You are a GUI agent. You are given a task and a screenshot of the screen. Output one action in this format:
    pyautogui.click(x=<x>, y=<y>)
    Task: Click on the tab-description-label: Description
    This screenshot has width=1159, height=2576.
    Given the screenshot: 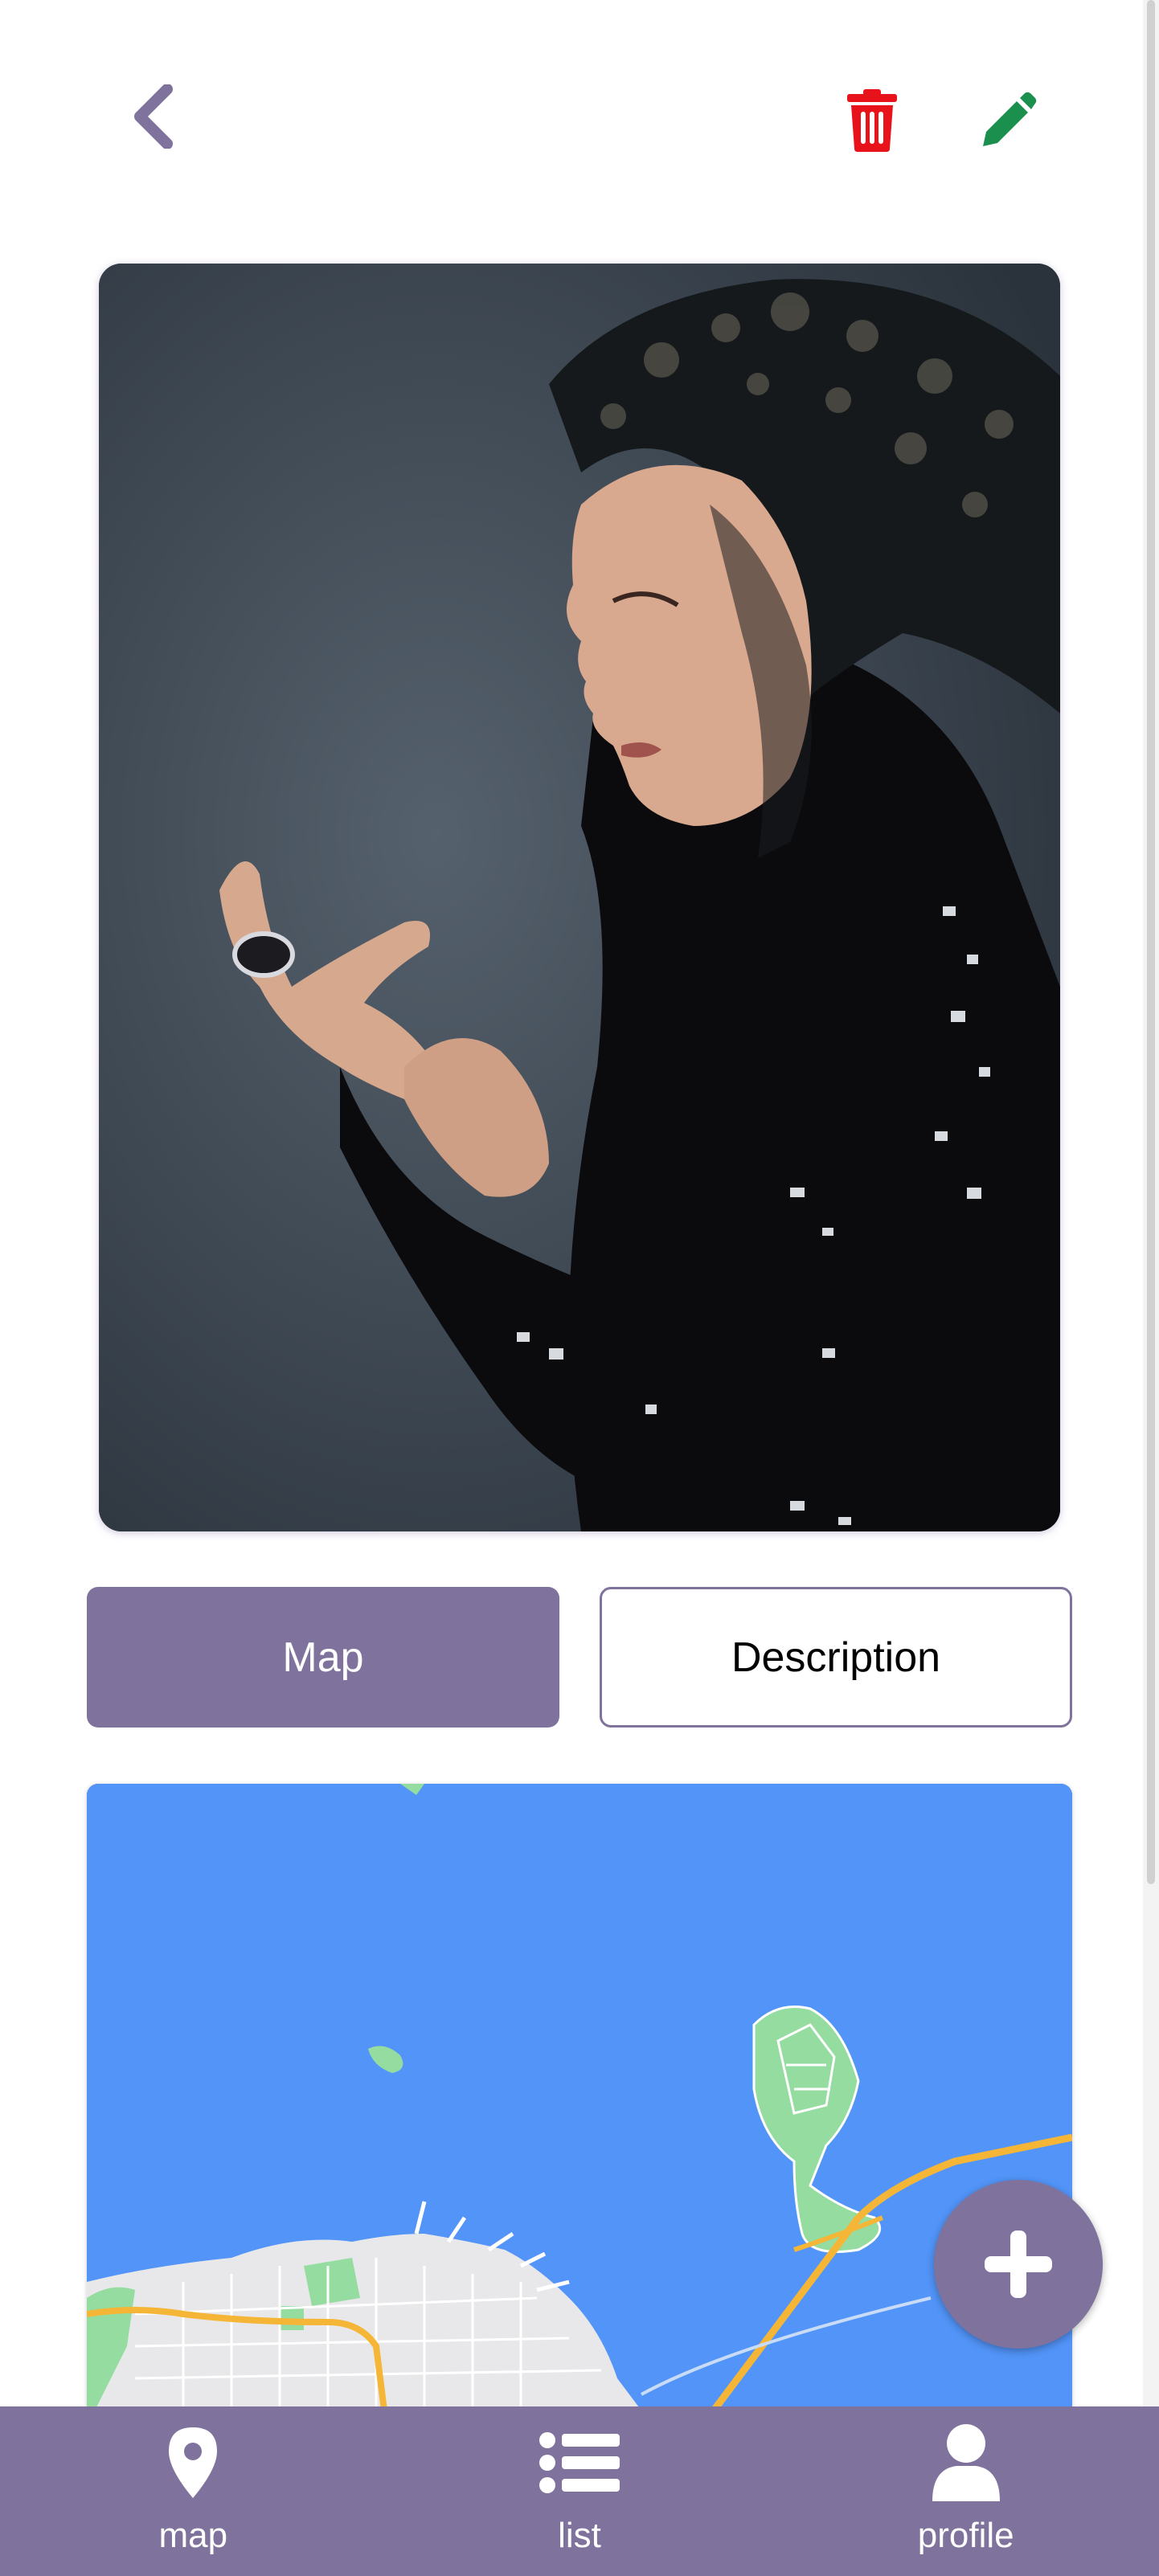 What is the action you would take?
    pyautogui.click(x=836, y=1657)
    